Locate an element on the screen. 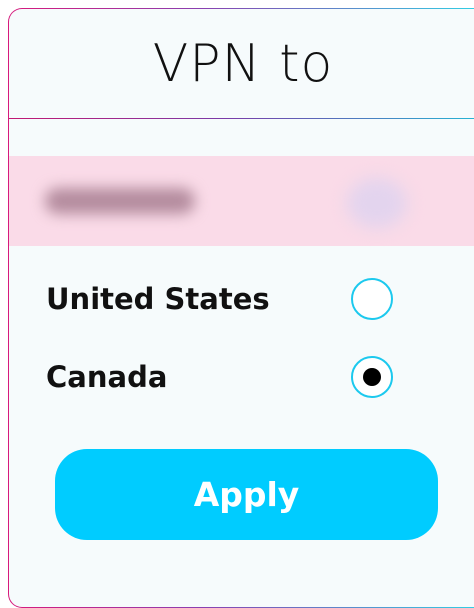  obscured-location-icon is located at coordinates (377, 203).